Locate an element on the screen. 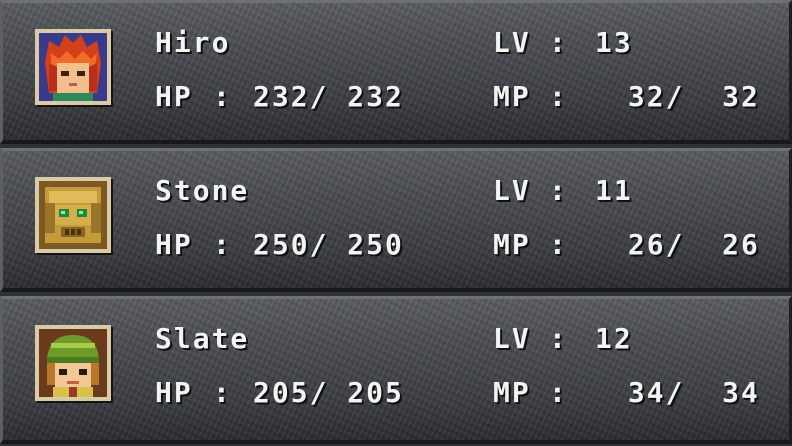 This screenshot has height=446, width=792. green-helmet-girl-portrait-icon is located at coordinates (73, 363).